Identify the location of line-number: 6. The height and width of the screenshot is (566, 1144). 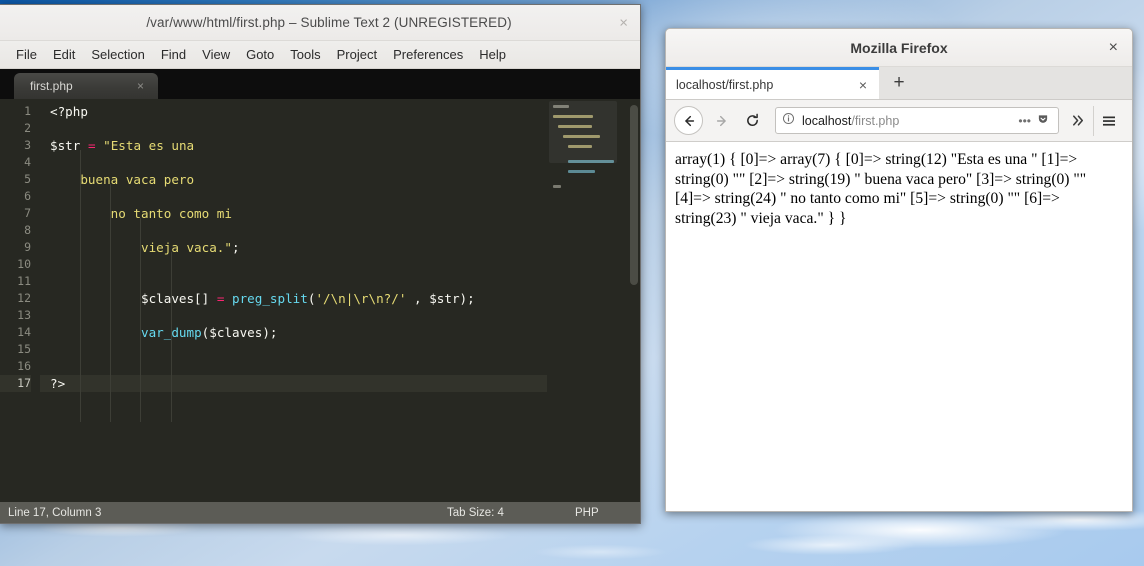
(27, 196).